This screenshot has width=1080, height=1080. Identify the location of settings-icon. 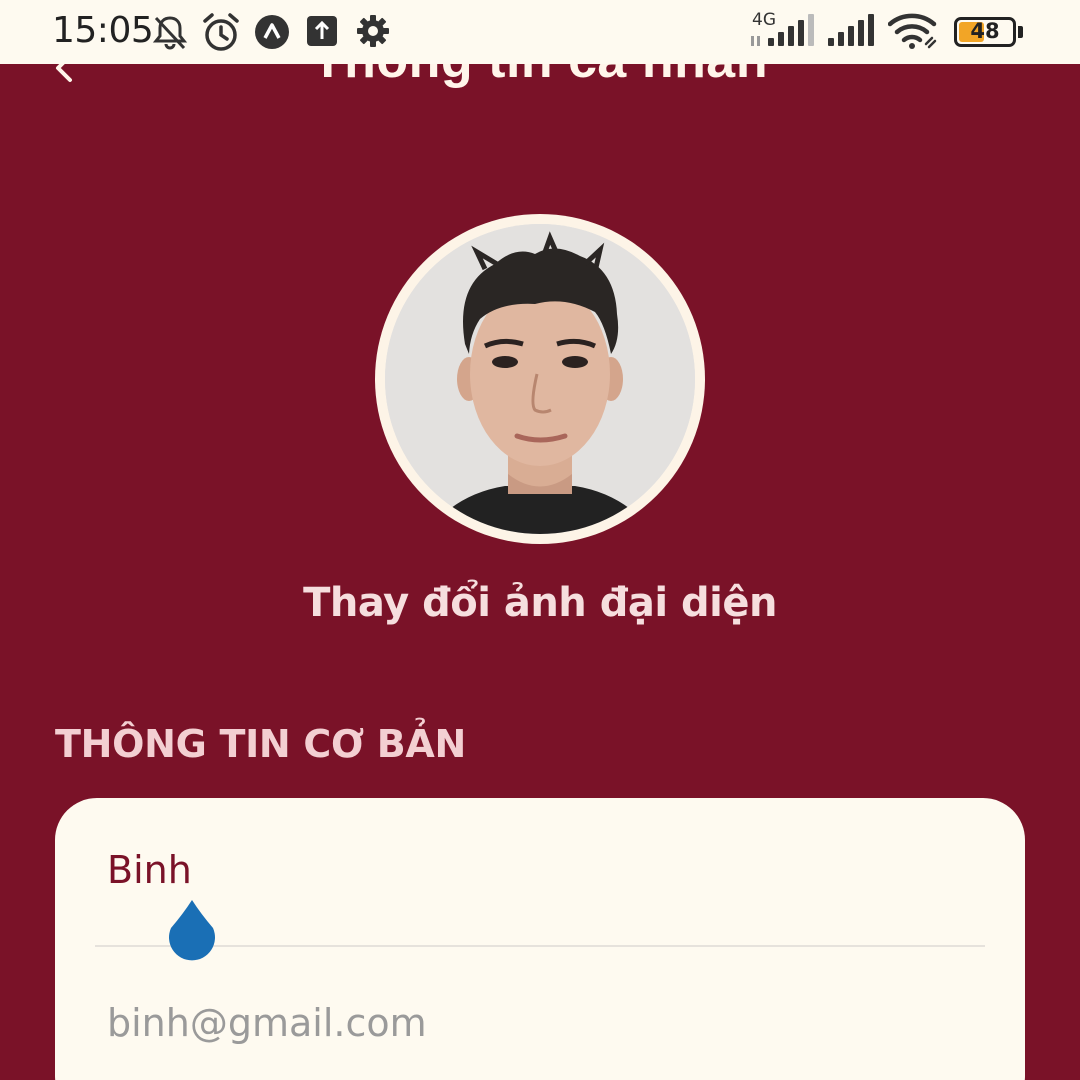
(373, 31).